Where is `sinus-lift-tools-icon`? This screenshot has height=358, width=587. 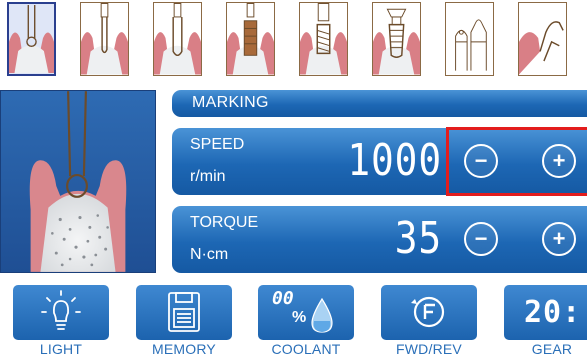
sinus-lift-tools-icon is located at coordinates (471, 45).